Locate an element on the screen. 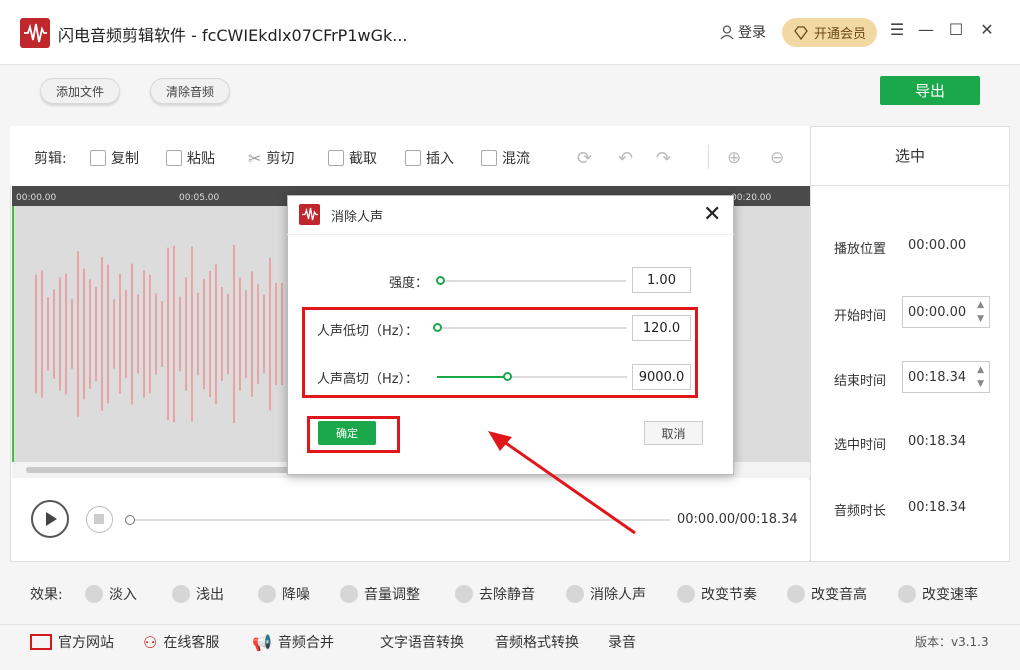  confirm-button: 确定 is located at coordinates (347, 433).